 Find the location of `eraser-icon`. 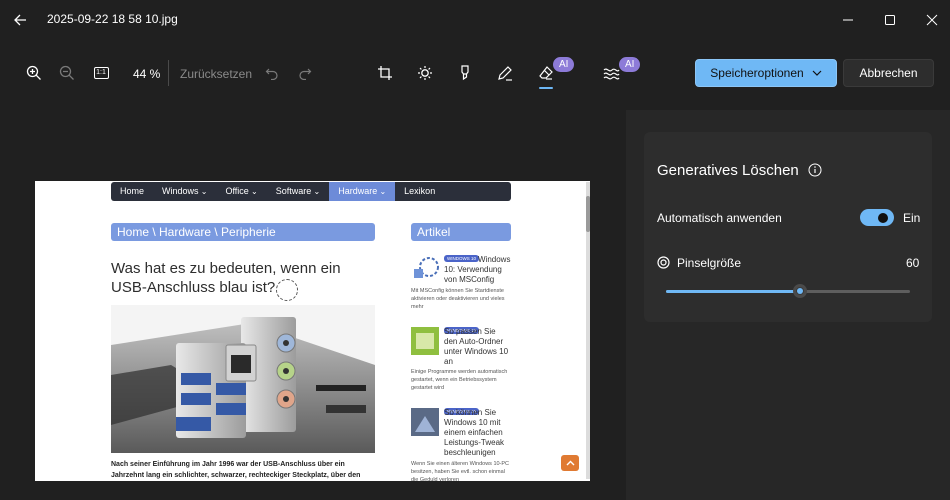

eraser-icon is located at coordinates (546, 73).